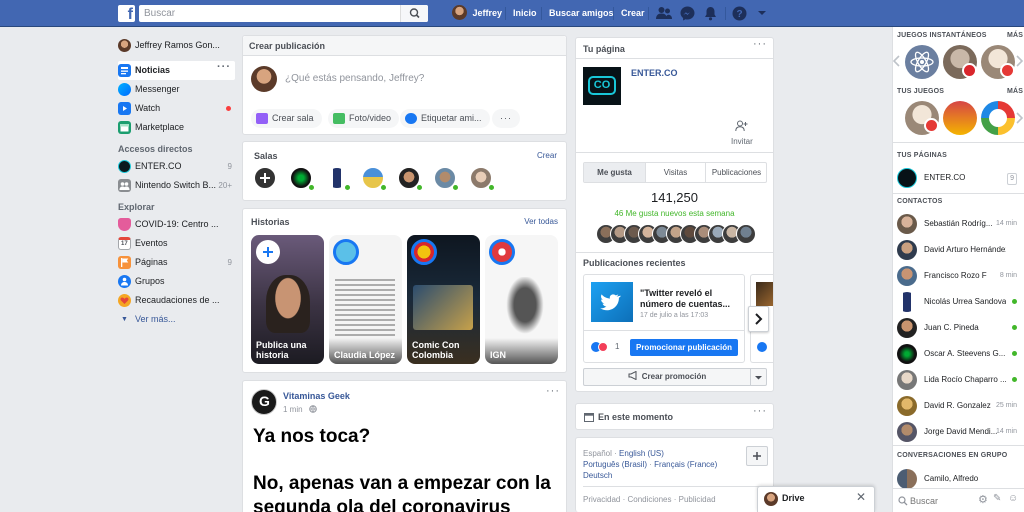 This screenshot has width=1024, height=512. Describe the element at coordinates (685, 464) in the screenshot. I see `language-link: Français (France)` at that location.